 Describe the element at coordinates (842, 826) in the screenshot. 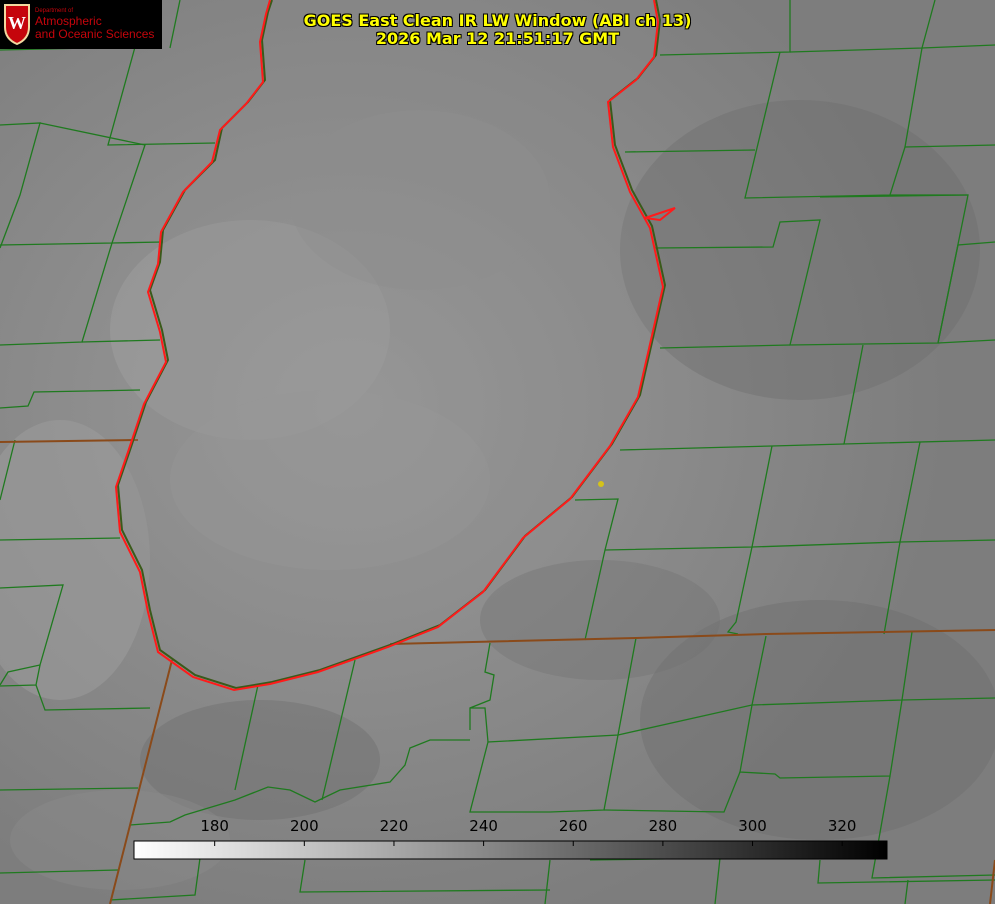

I see `colorbar-tick-label: 320` at that location.